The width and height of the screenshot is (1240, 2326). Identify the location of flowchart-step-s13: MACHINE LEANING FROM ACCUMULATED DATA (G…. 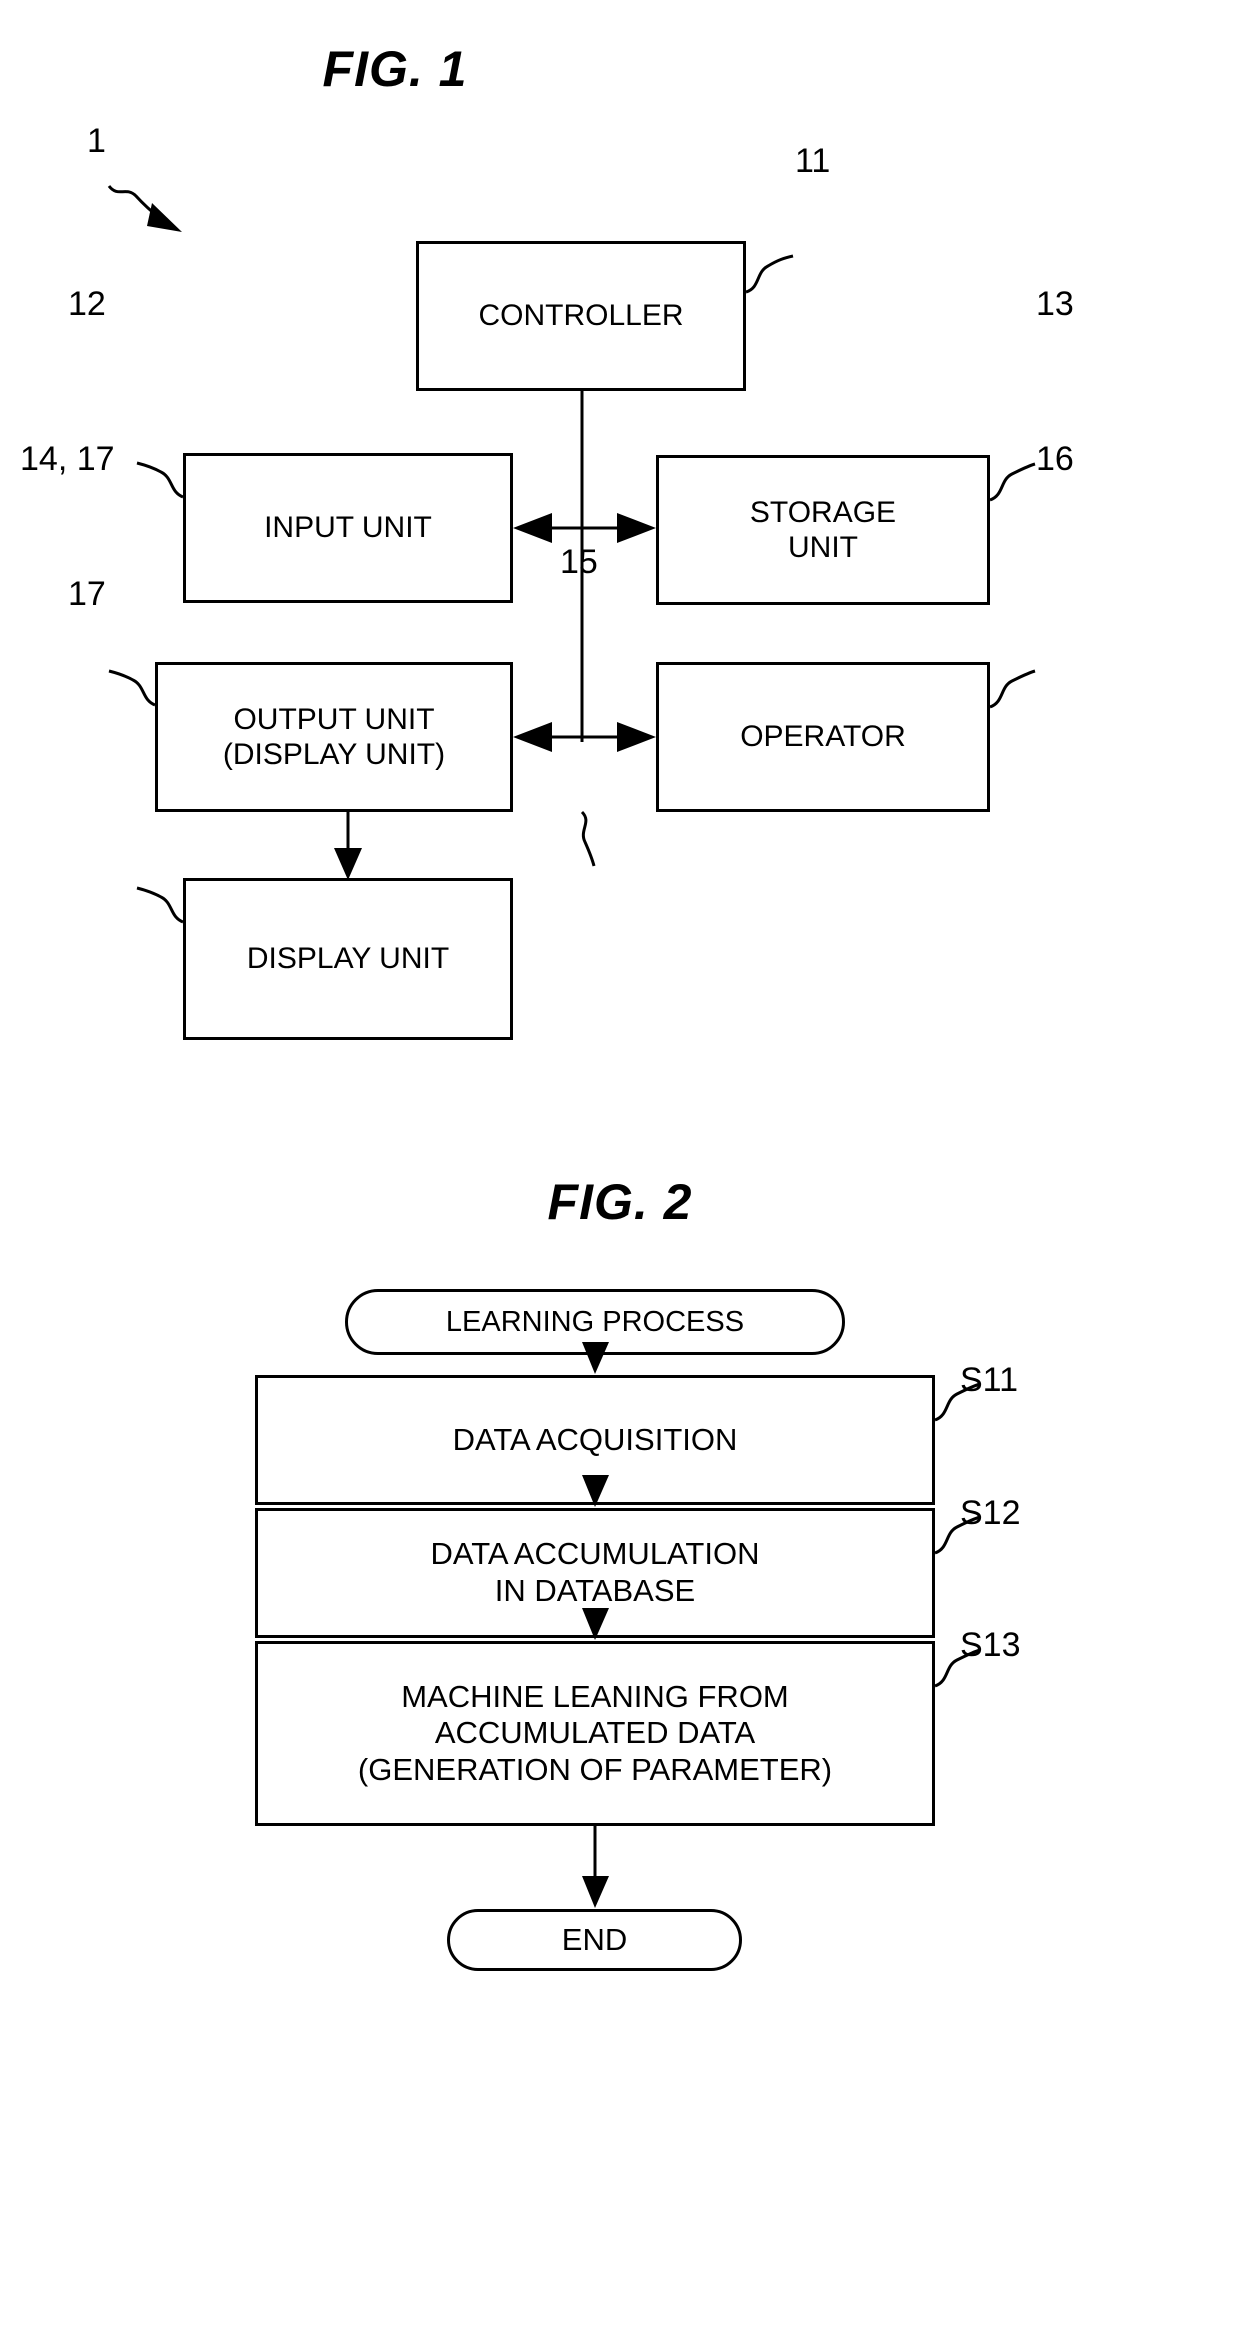
(595, 1733).